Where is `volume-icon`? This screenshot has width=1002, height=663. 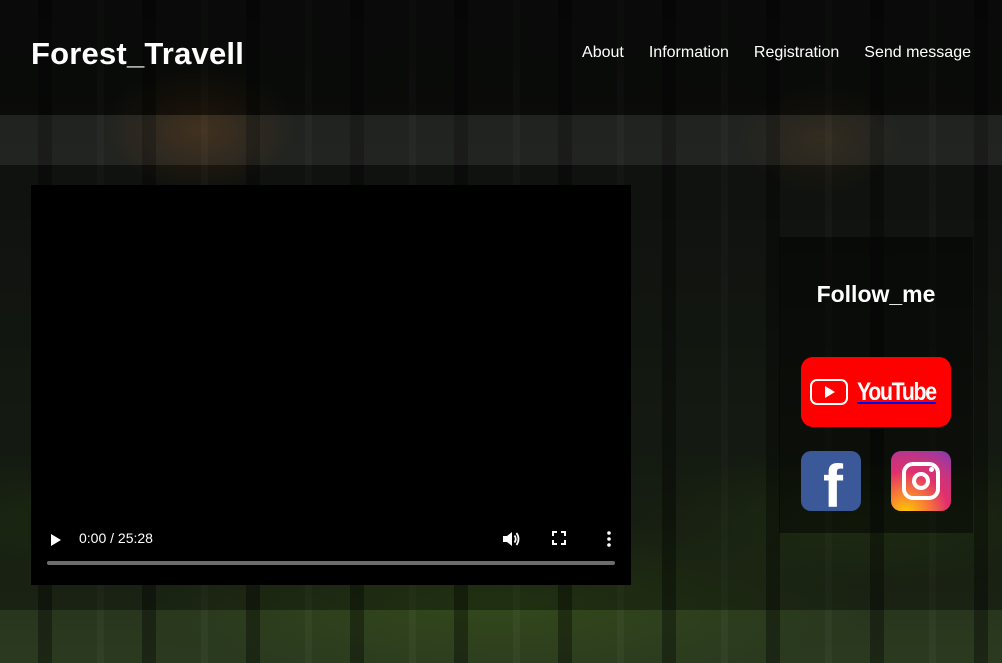
volume-icon is located at coordinates (511, 539).